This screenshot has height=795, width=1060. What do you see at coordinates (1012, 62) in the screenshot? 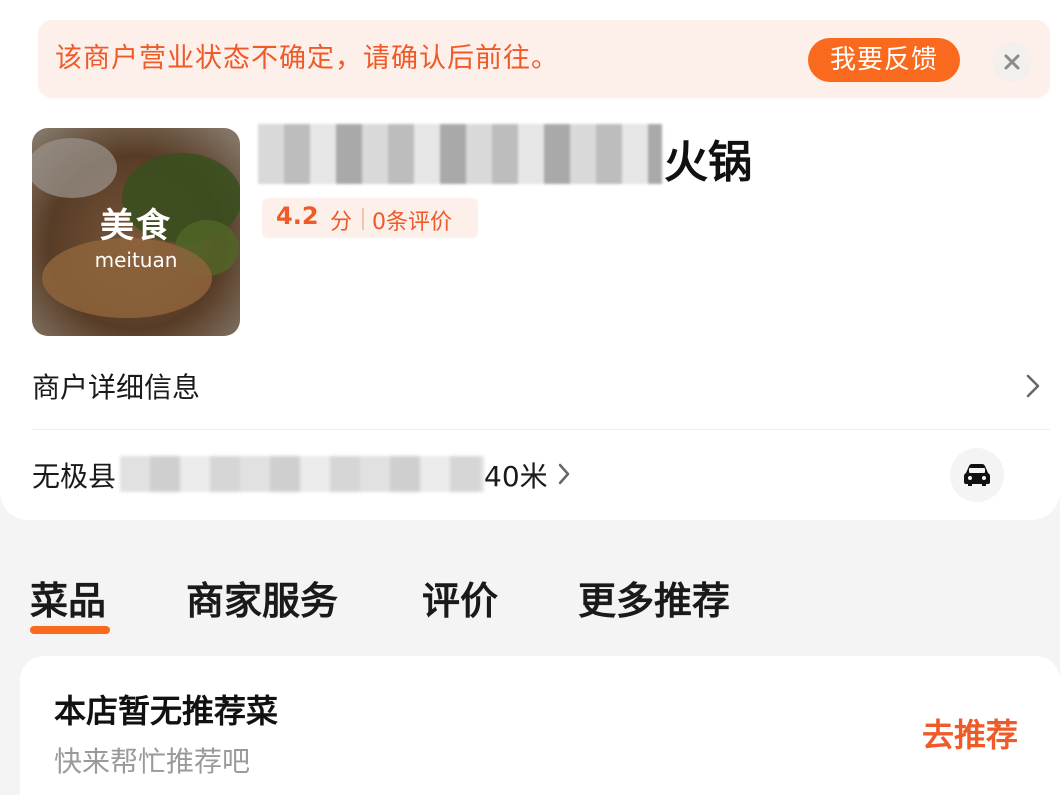
I see `close-icon` at bounding box center [1012, 62].